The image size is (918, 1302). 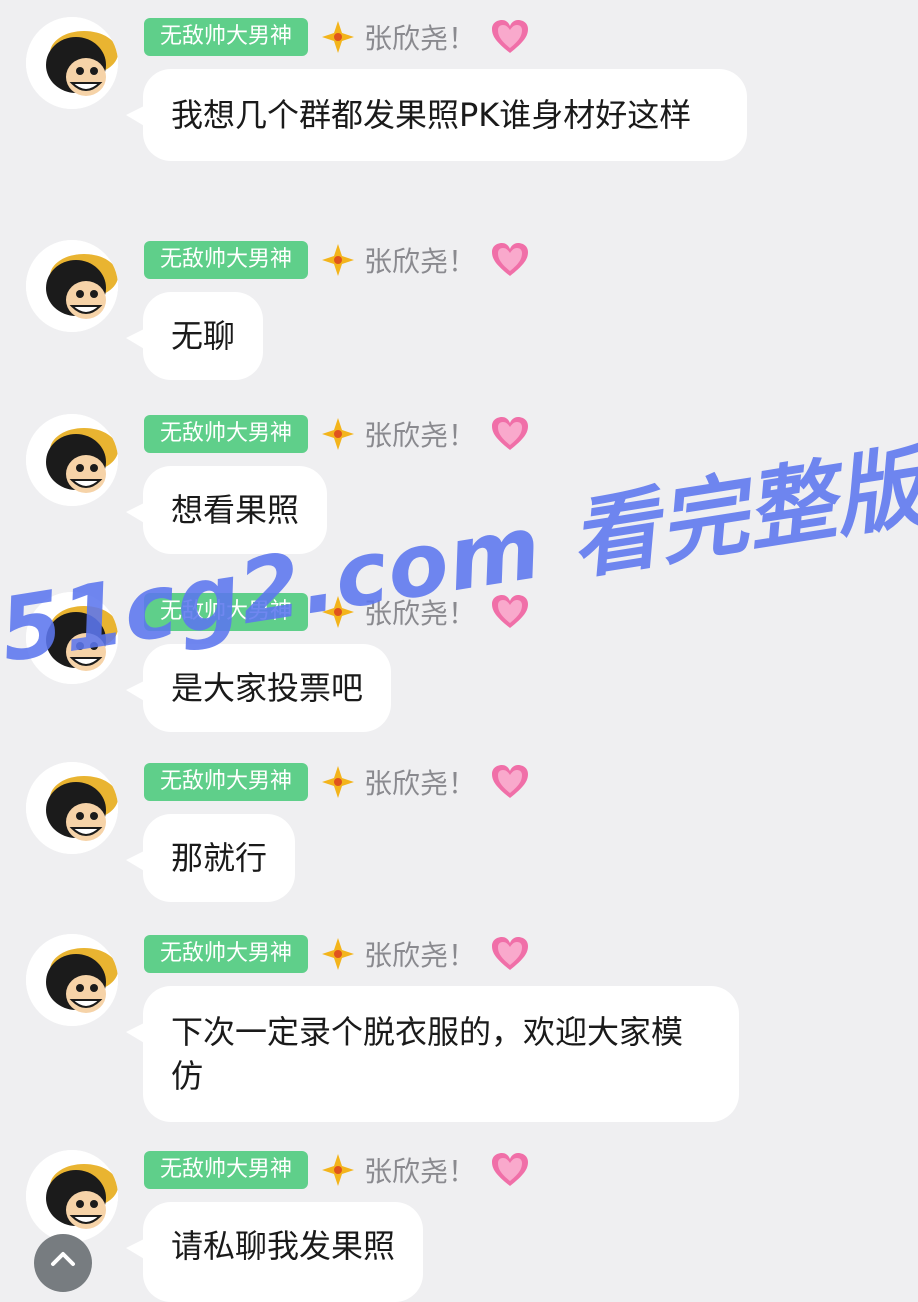 I want to click on message-bubble: 下次一定录个脱衣服的，欢迎大家模仿, so click(x=441, y=1054).